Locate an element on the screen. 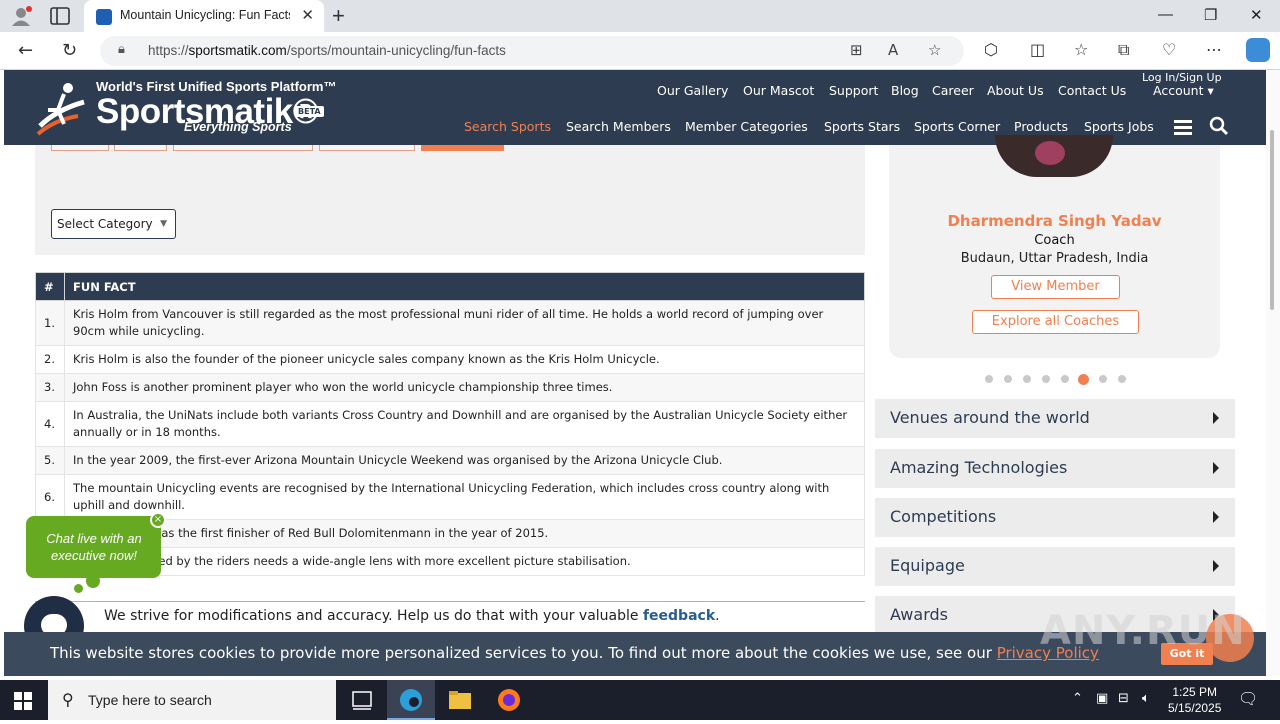 This screenshot has height=724, width=1280. windows-start-icon is located at coordinates (23, 701).